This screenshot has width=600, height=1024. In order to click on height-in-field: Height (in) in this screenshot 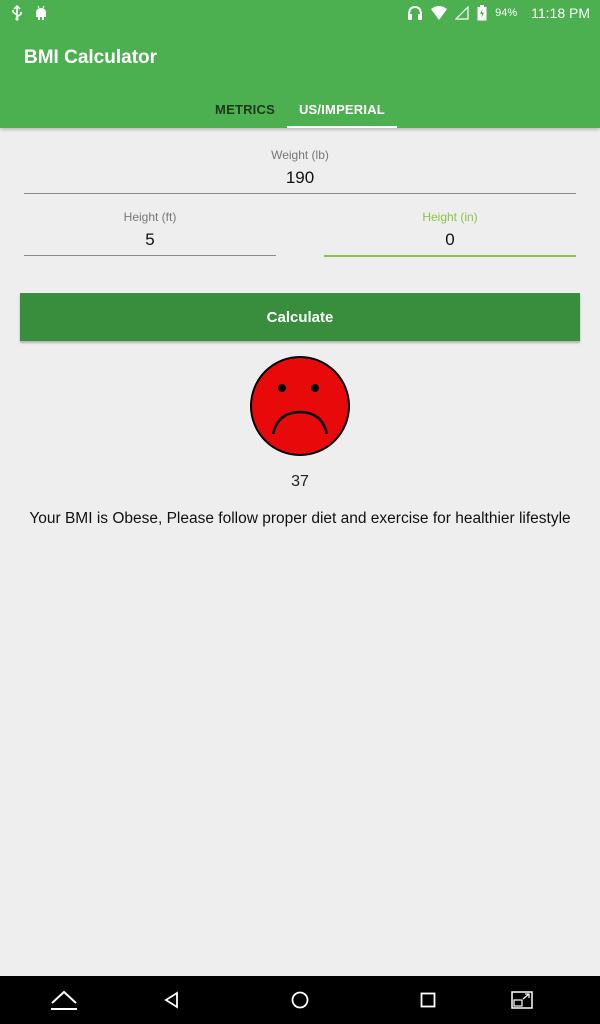, I will do `click(450, 233)`.